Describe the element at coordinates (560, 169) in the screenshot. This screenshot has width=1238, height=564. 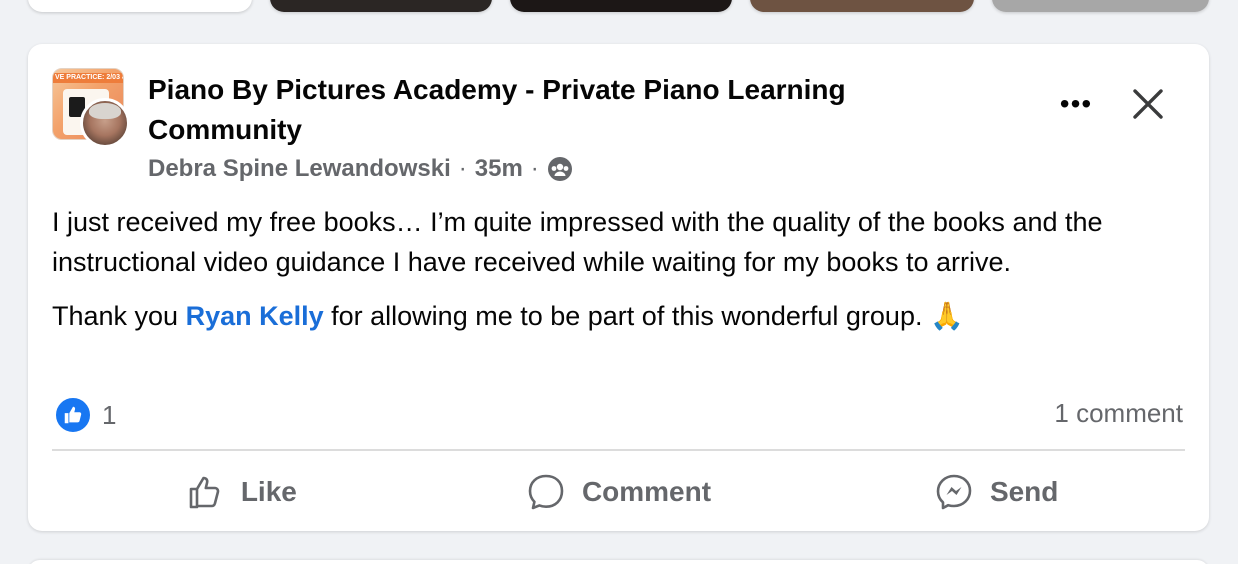
I see `group-members-icon` at that location.